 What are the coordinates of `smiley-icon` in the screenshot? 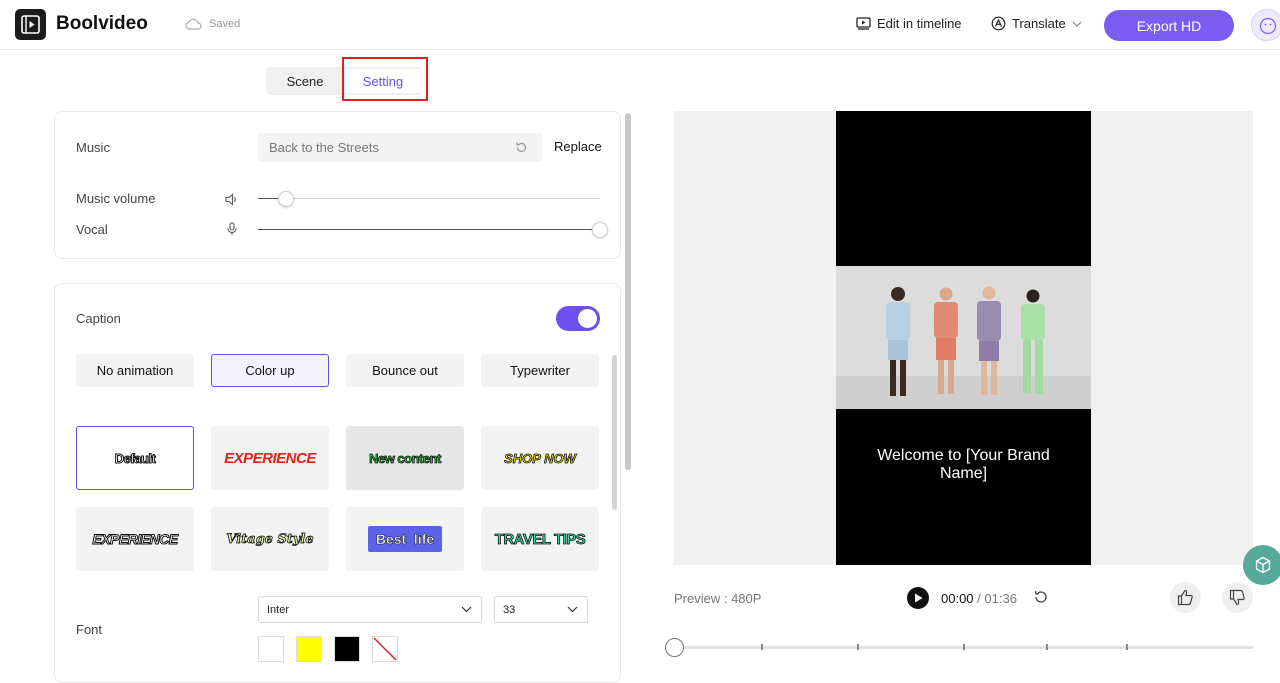 It's located at (1268, 26).